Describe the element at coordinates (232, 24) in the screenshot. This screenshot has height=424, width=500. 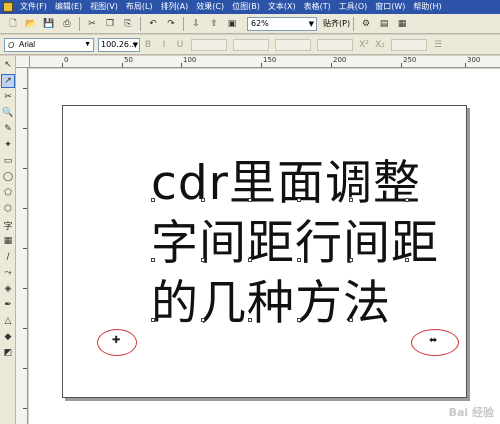
I see `application-launcher-icon: ▣` at that location.